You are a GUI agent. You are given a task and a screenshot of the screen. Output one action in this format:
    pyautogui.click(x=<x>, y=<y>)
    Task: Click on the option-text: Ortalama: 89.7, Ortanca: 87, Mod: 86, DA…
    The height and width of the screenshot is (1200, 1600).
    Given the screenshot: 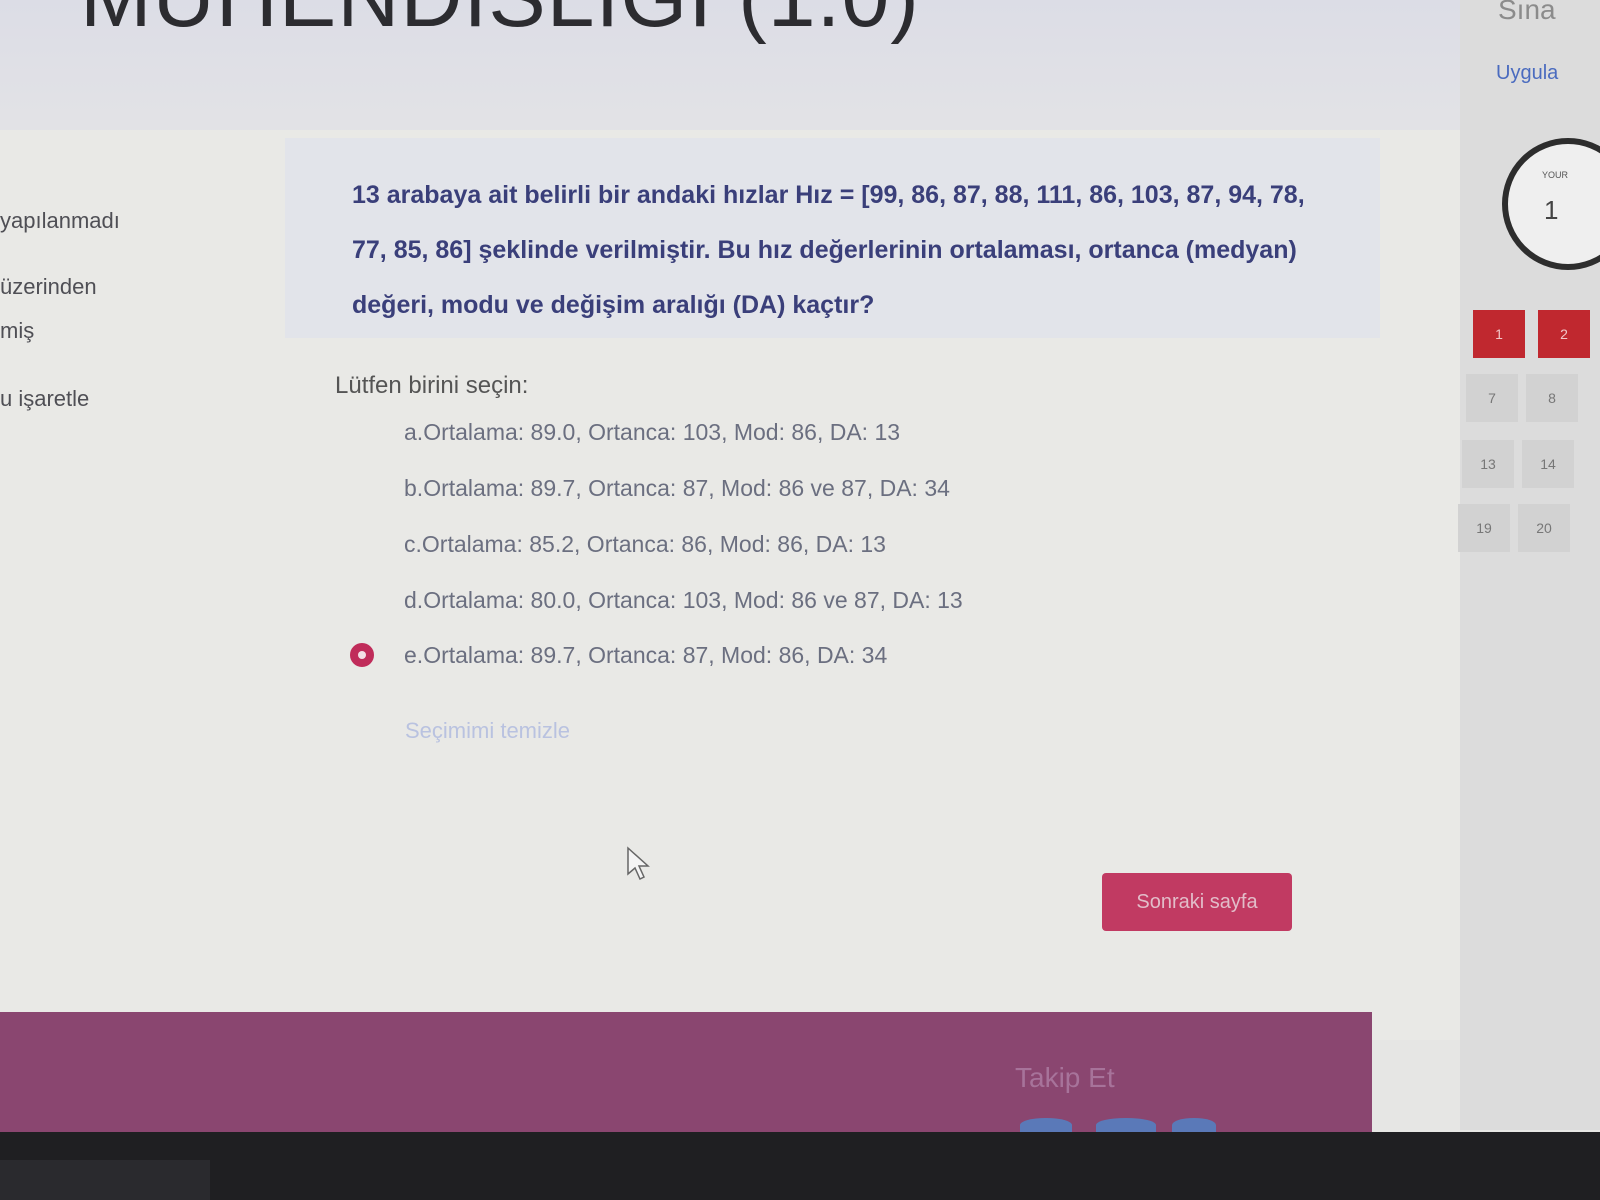 What is the action you would take?
    pyautogui.click(x=655, y=654)
    